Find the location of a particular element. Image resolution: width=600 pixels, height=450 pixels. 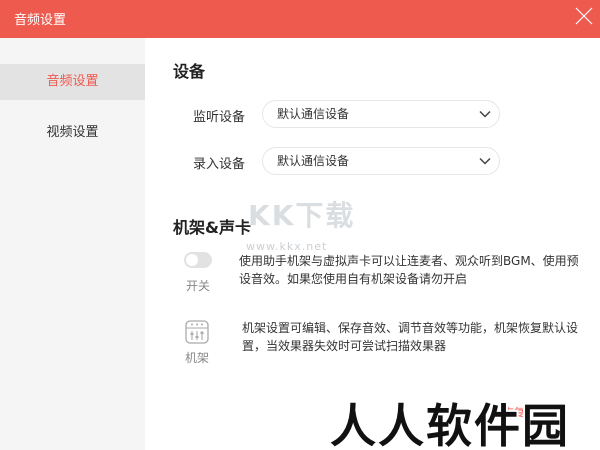

rack-button is located at coordinates (197, 332).